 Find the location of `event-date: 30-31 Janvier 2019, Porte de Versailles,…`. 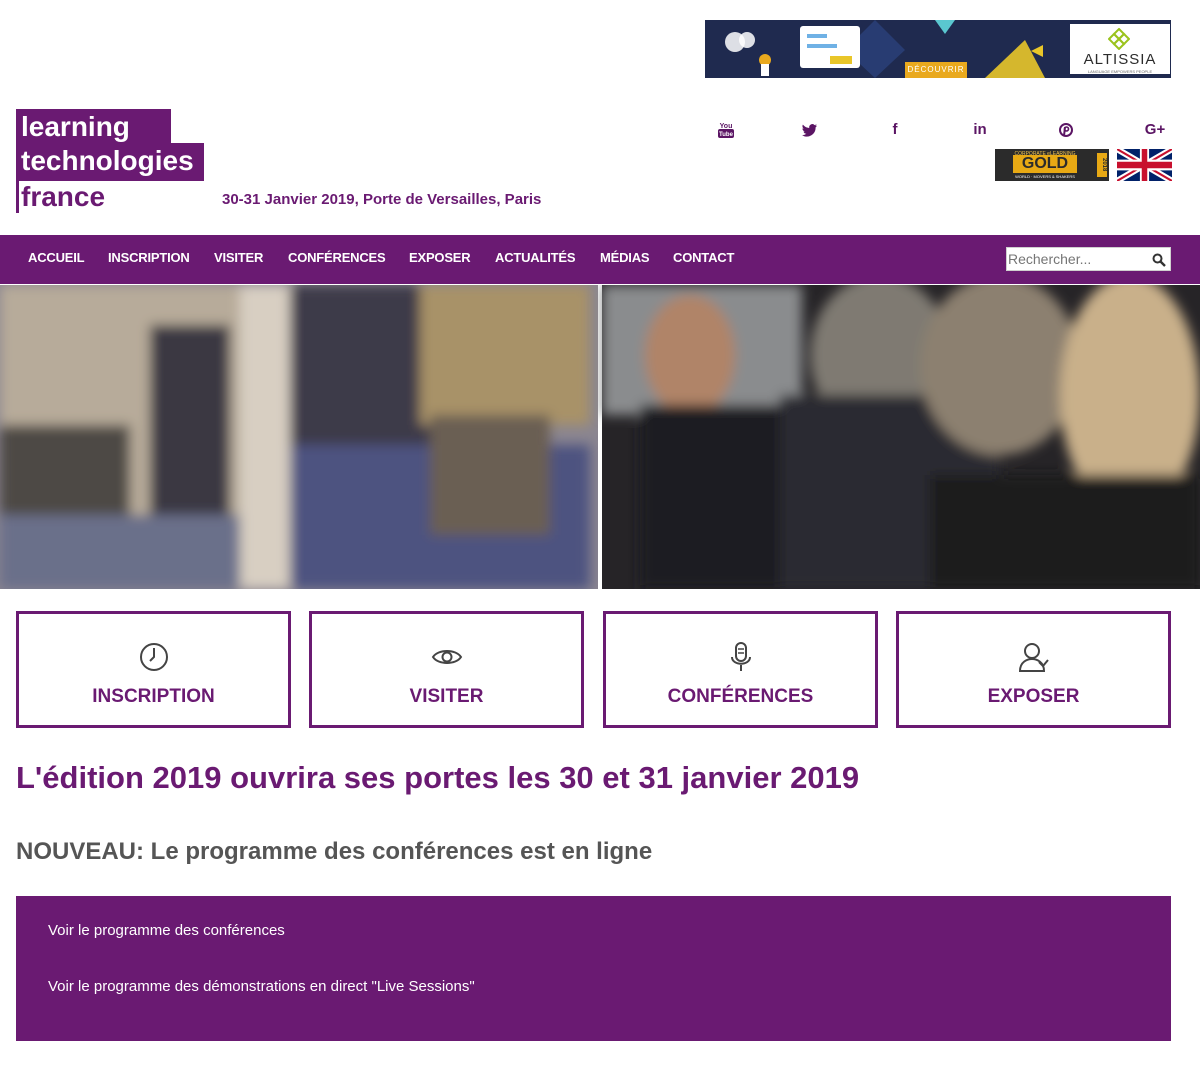

event-date: 30-31 Janvier 2019, Porte de Versailles,… is located at coordinates (382, 199).